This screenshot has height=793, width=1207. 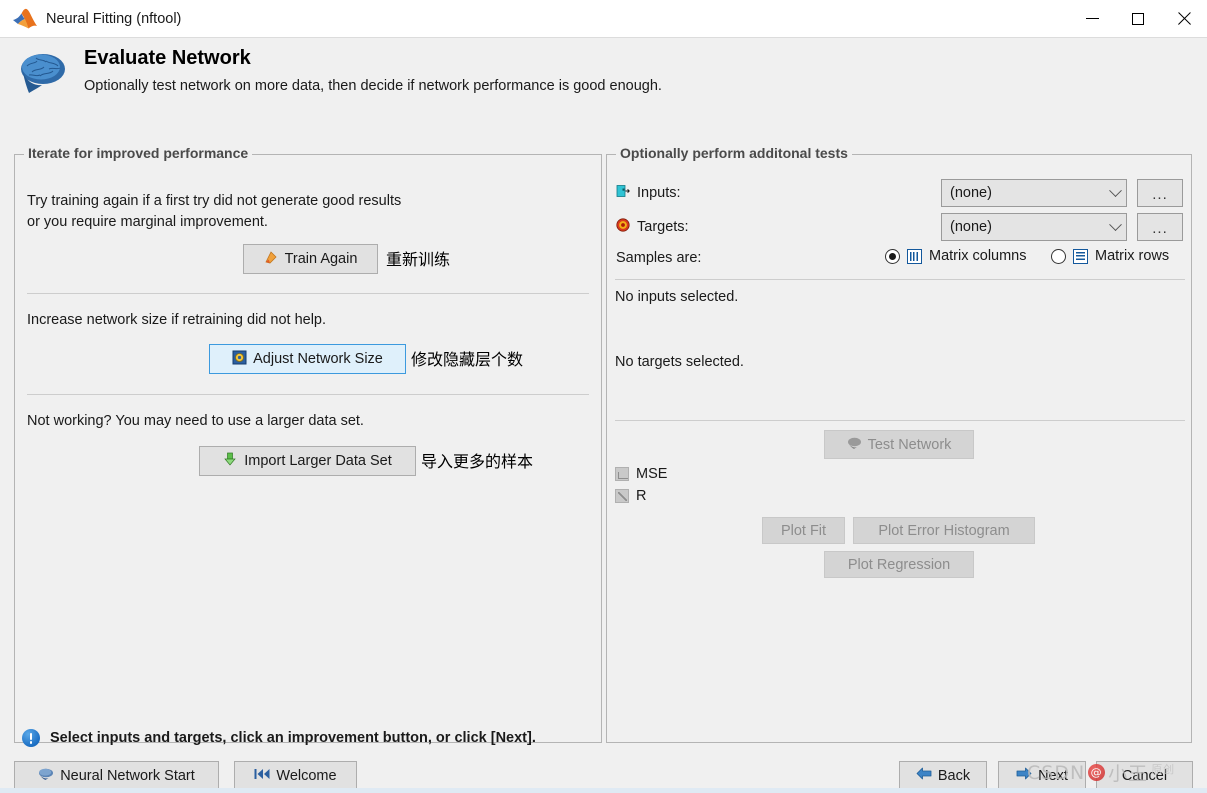 I want to click on train-again-note: 重新训练, so click(x=418, y=259).